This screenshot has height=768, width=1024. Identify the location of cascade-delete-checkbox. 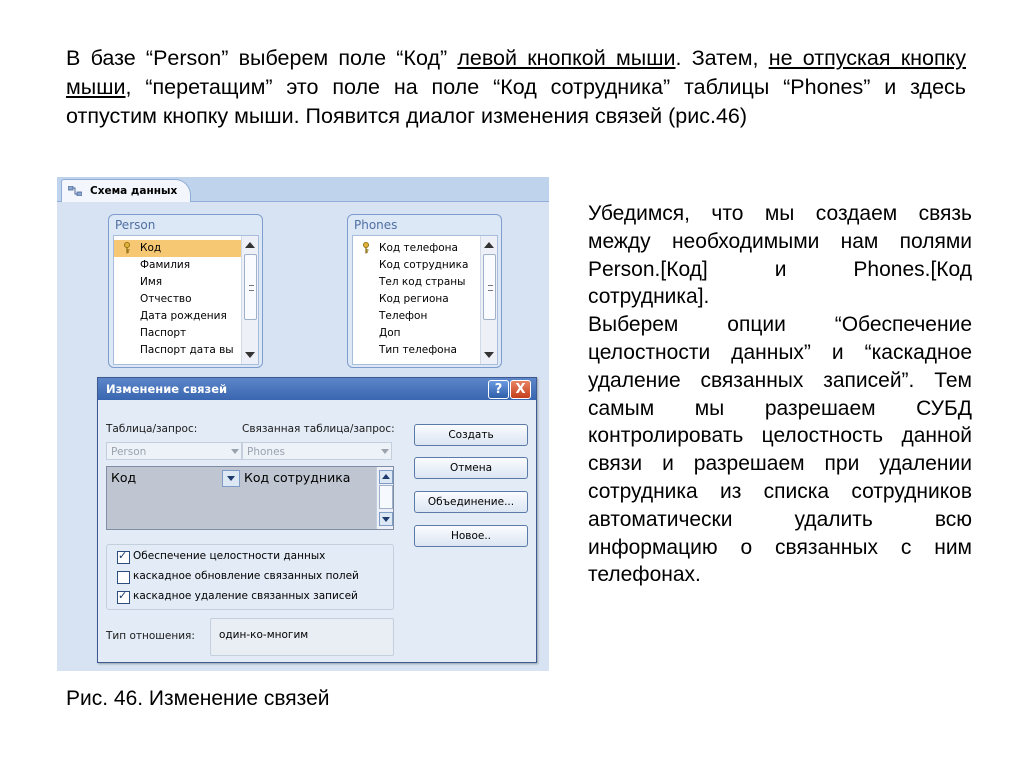
(123, 596).